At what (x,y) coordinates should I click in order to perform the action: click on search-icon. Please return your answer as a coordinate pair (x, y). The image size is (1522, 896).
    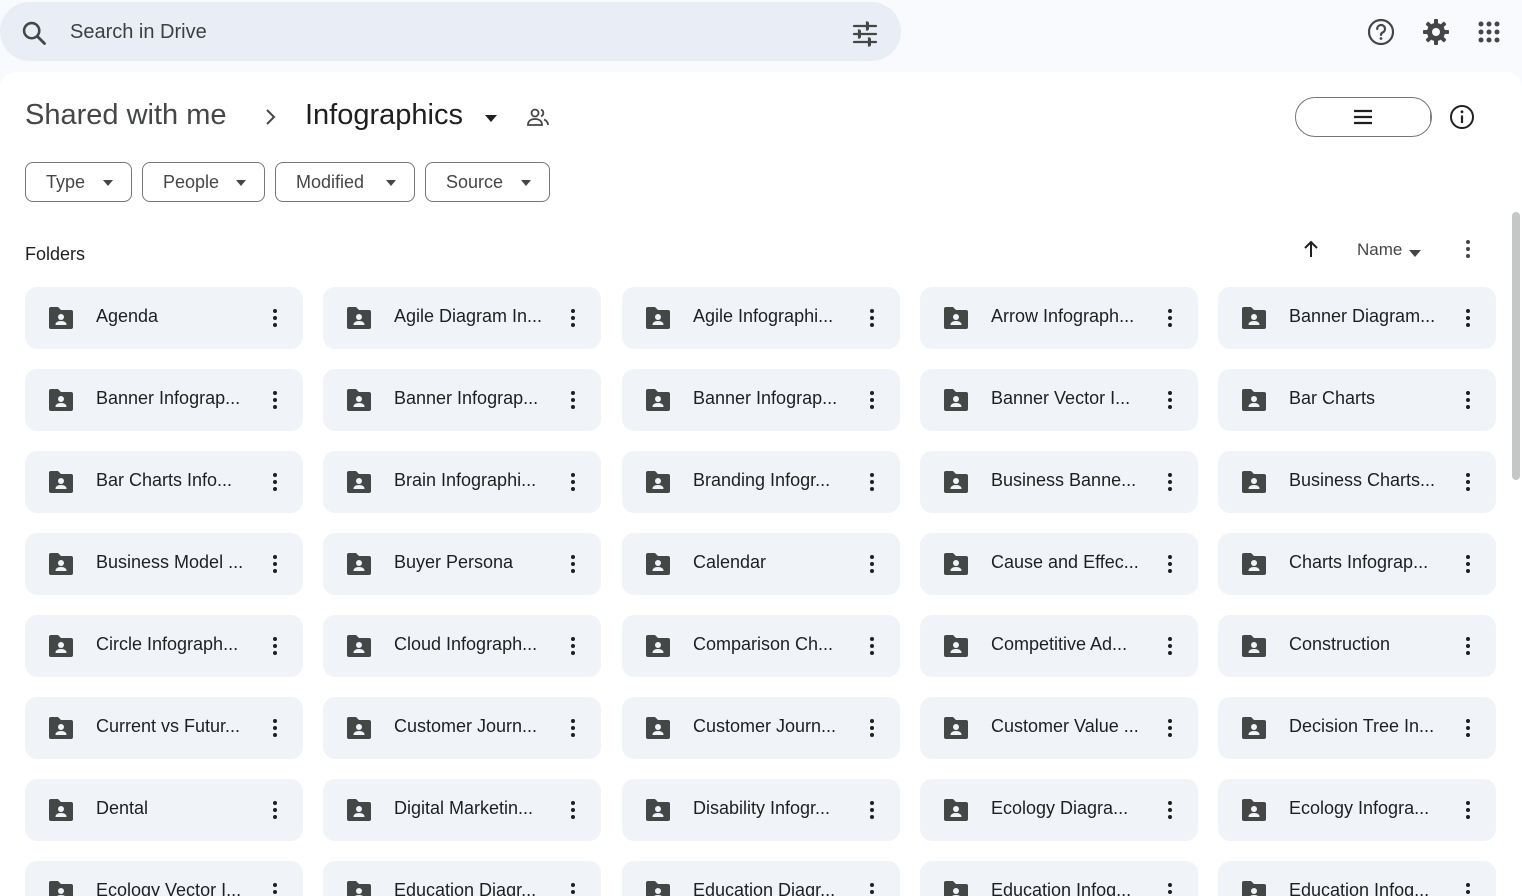
    Looking at the image, I should click on (34, 33).